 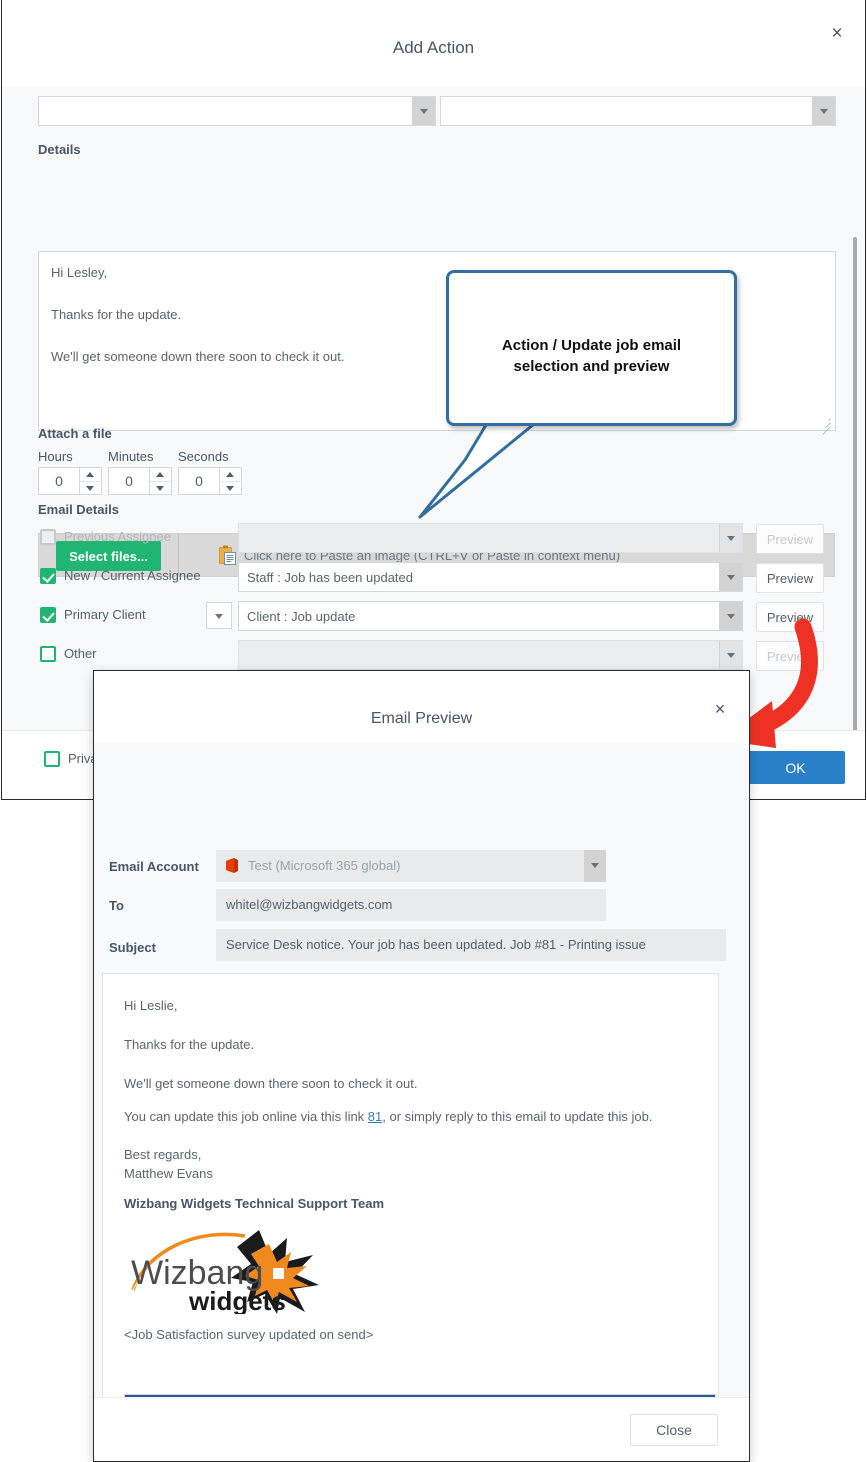 I want to click on minutes-increment-icon, so click(x=160, y=474).